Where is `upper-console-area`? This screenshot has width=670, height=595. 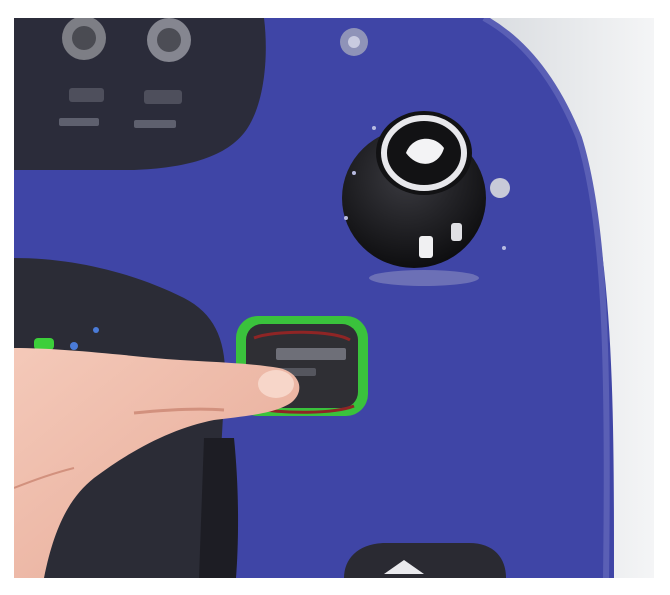 upper-console-area is located at coordinates (140, 94).